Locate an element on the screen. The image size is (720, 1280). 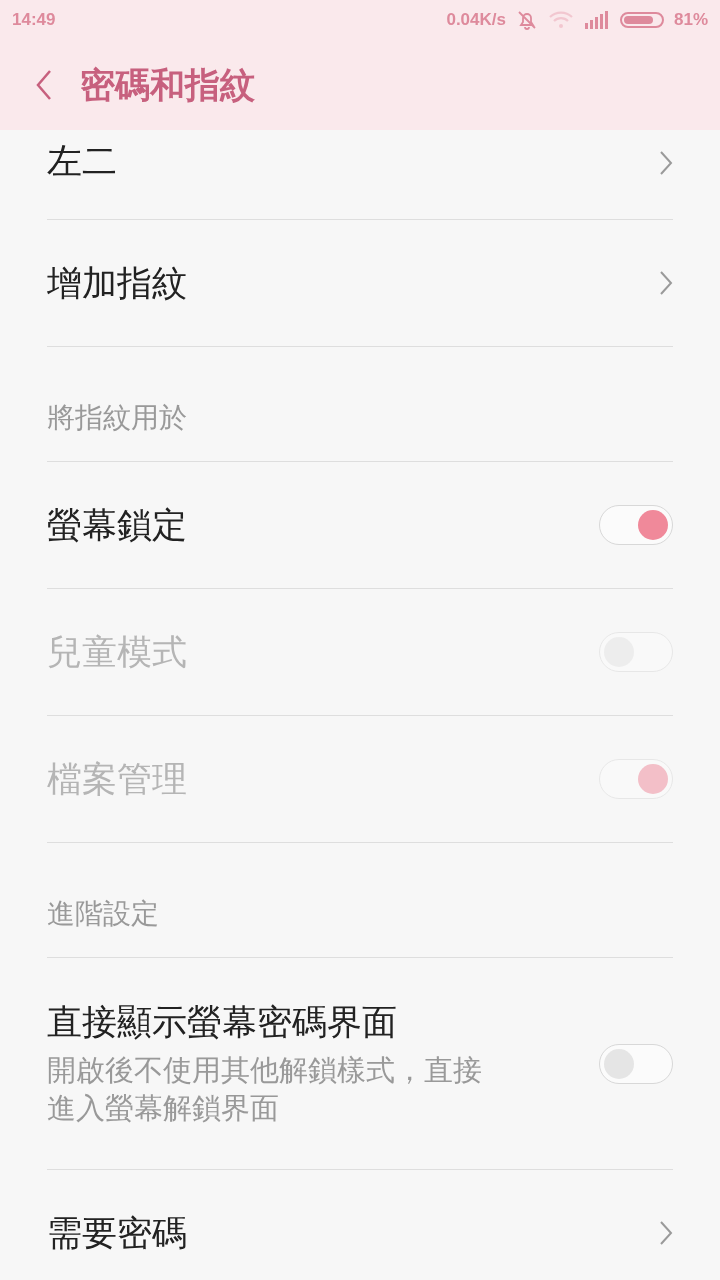
settings-item: 增加指紋 is located at coordinates (360, 283).